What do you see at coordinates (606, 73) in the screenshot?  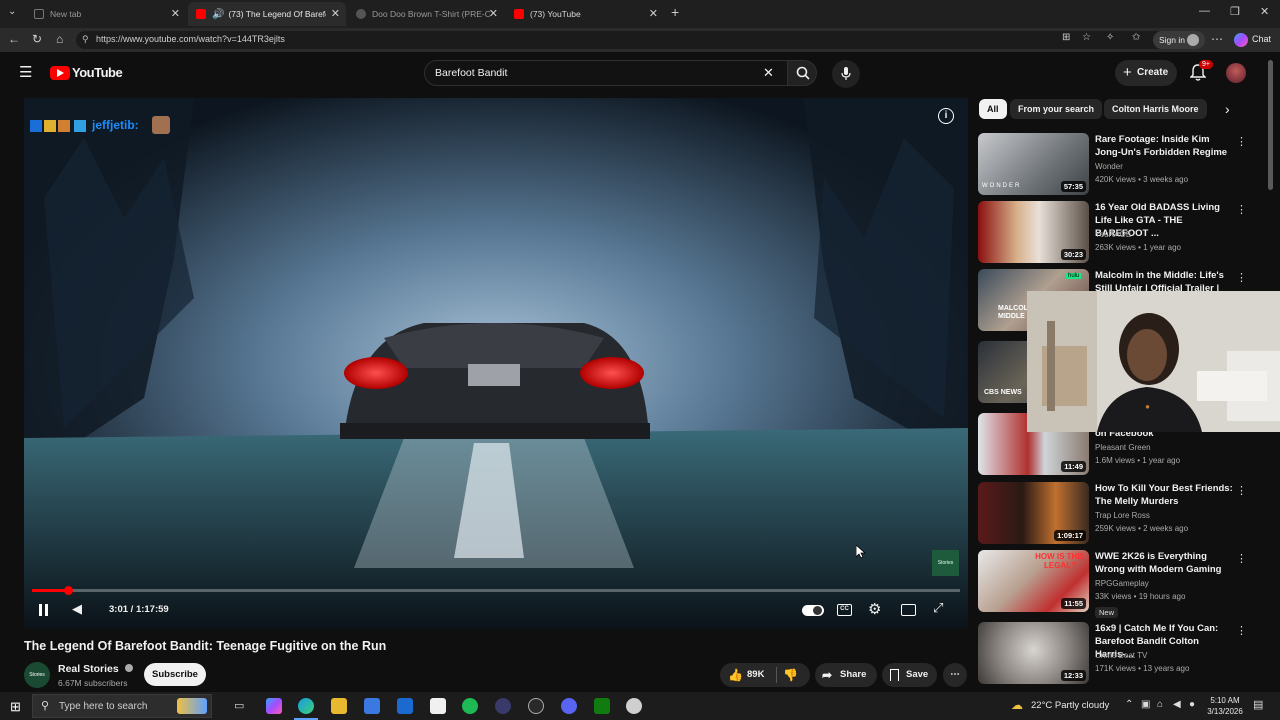 I see `search-input: Barefoot Bandit ✕` at bounding box center [606, 73].